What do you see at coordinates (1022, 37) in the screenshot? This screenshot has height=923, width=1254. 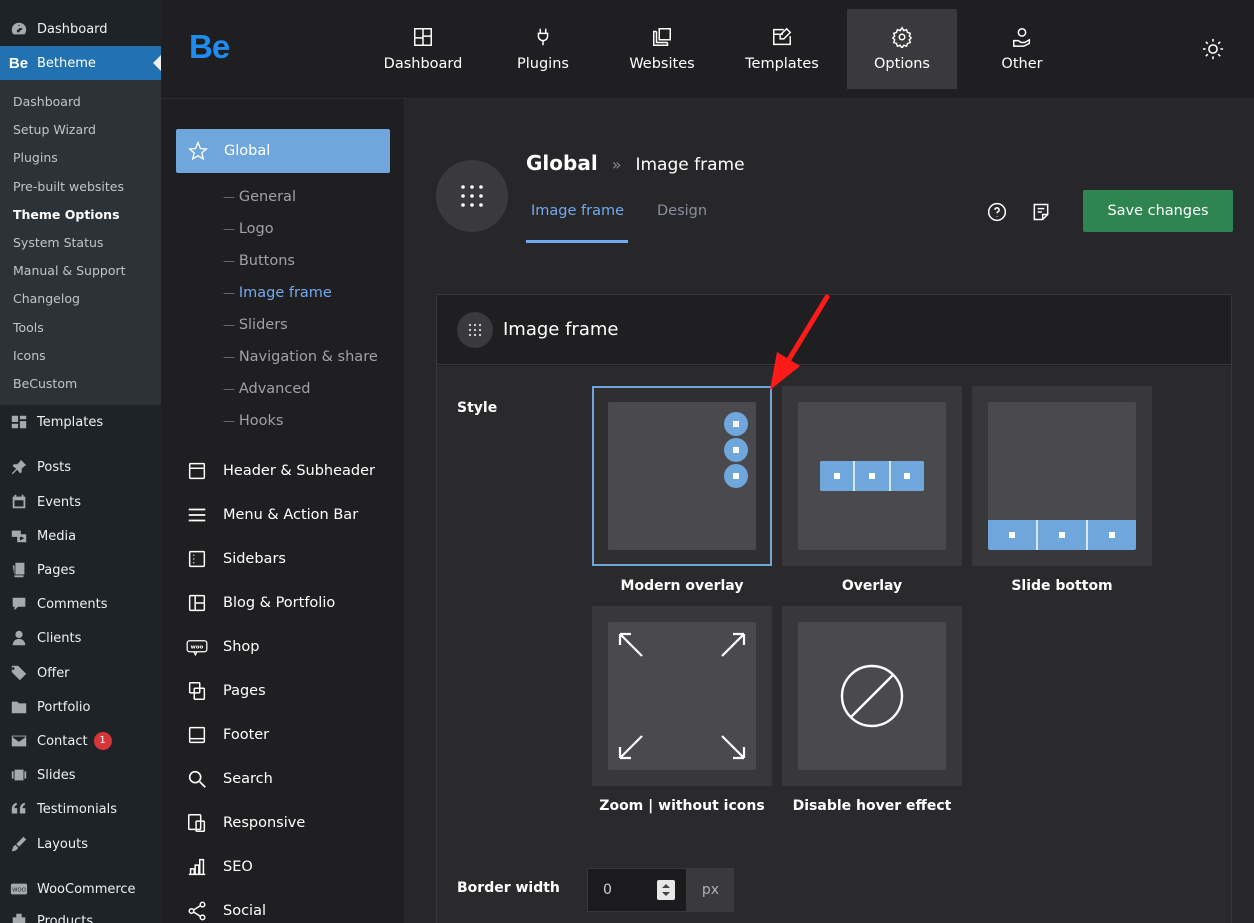 I see `other-hand-icon` at bounding box center [1022, 37].